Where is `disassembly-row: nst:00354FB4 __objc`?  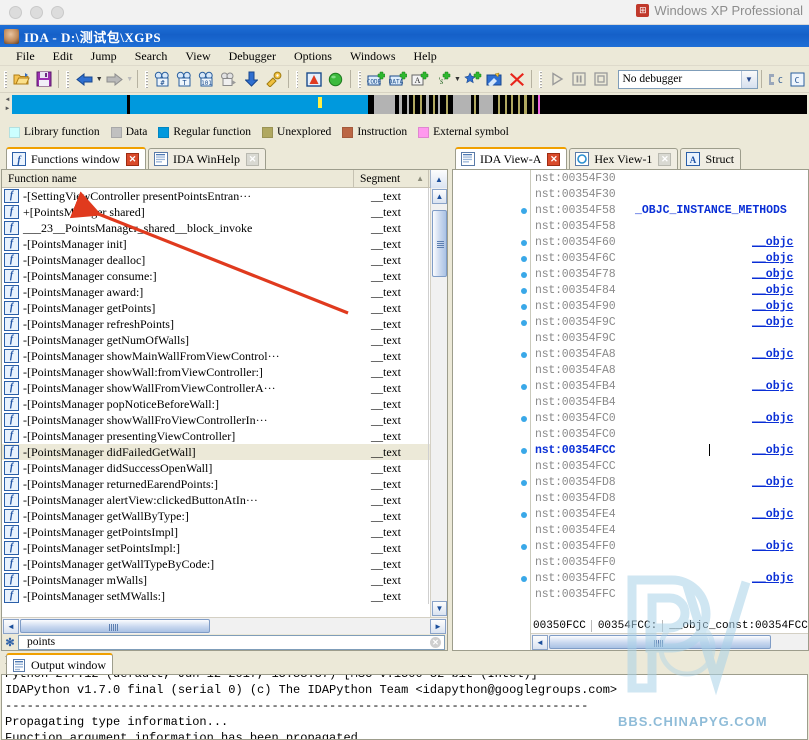
disassembly-row: nst:00354FB4 __objc is located at coordinates (630, 386).